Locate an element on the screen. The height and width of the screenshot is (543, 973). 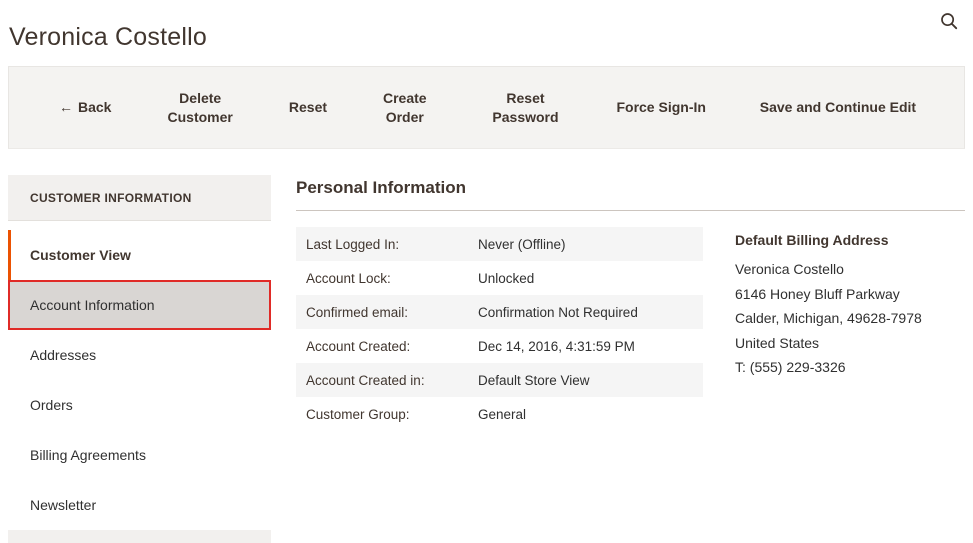
row-value: General is located at coordinates (502, 414).